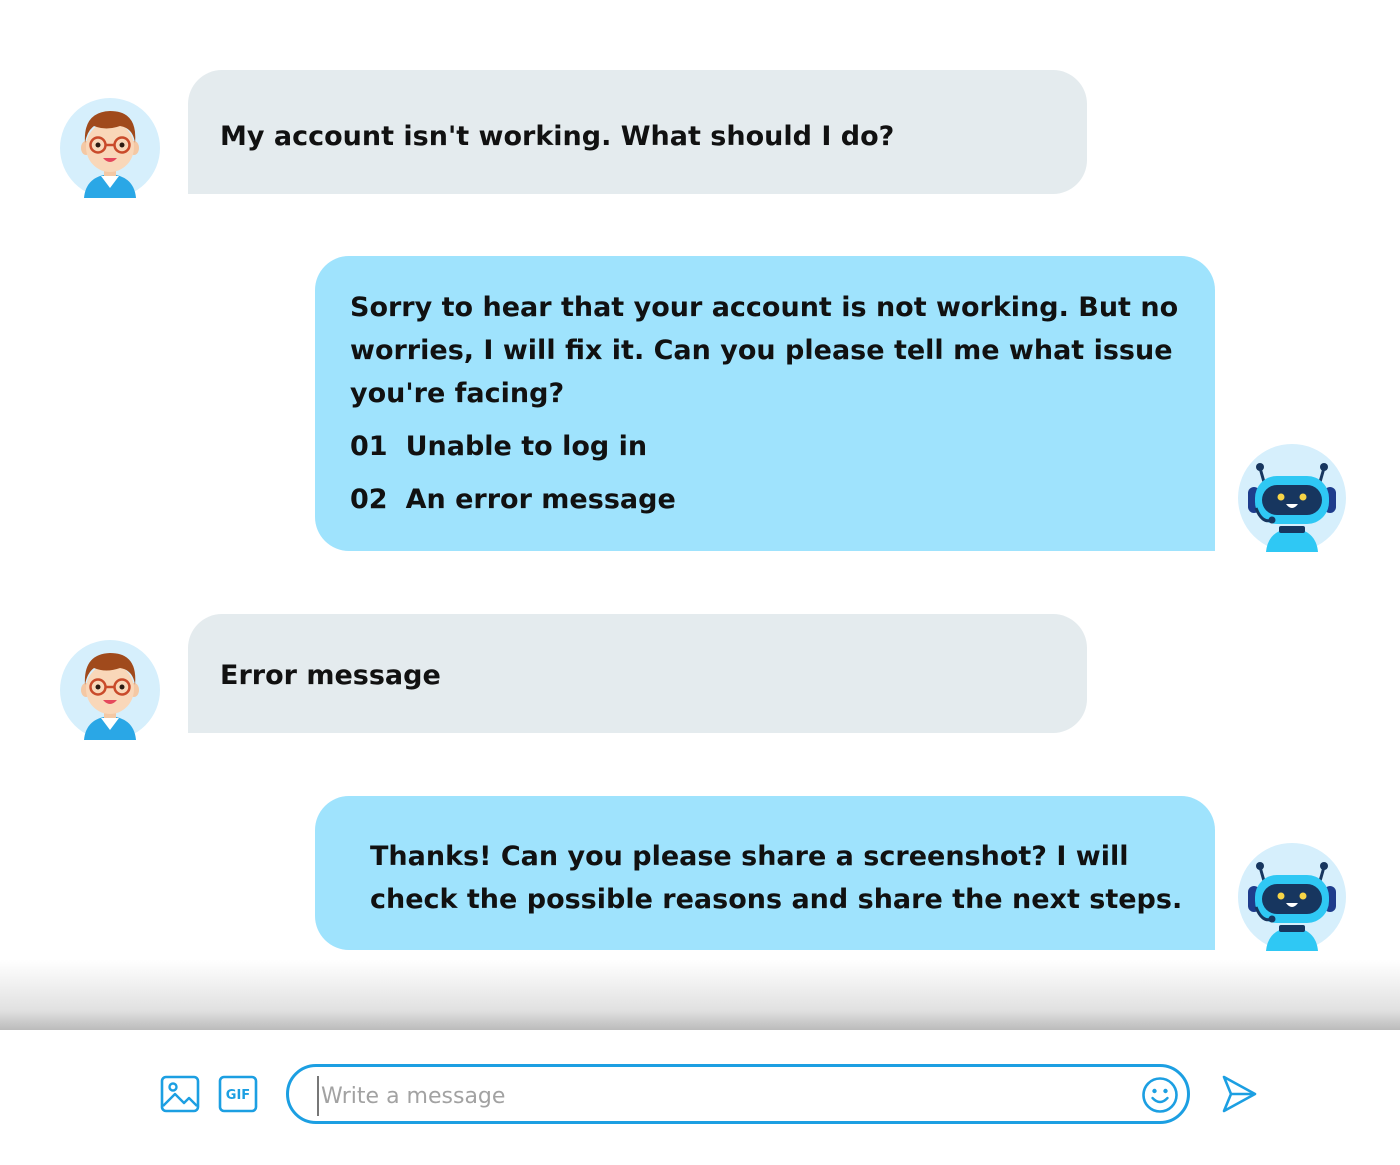  Describe the element at coordinates (526, 446) in the screenshot. I see `option-label: Unable to log in` at that location.